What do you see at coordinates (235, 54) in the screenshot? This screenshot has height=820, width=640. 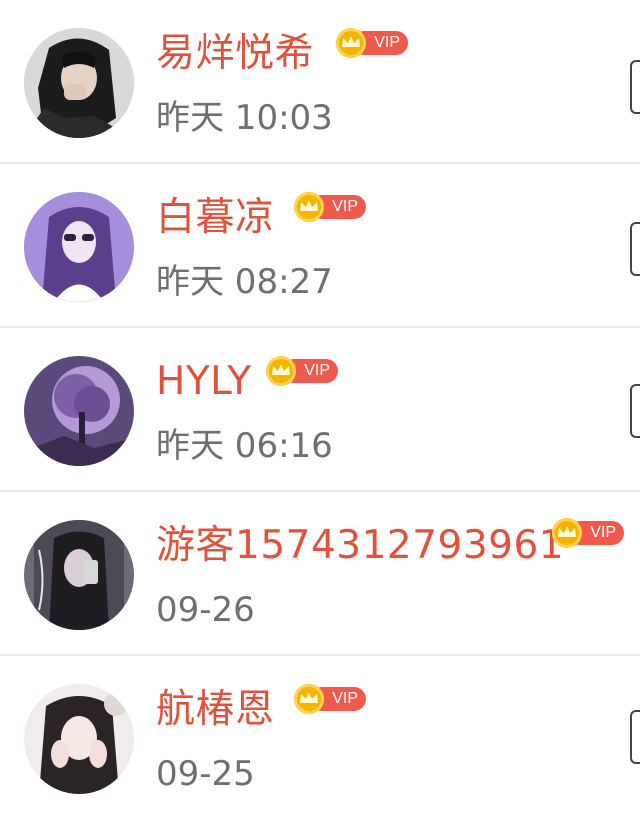 I see `contact-name: 易烊悦希` at bounding box center [235, 54].